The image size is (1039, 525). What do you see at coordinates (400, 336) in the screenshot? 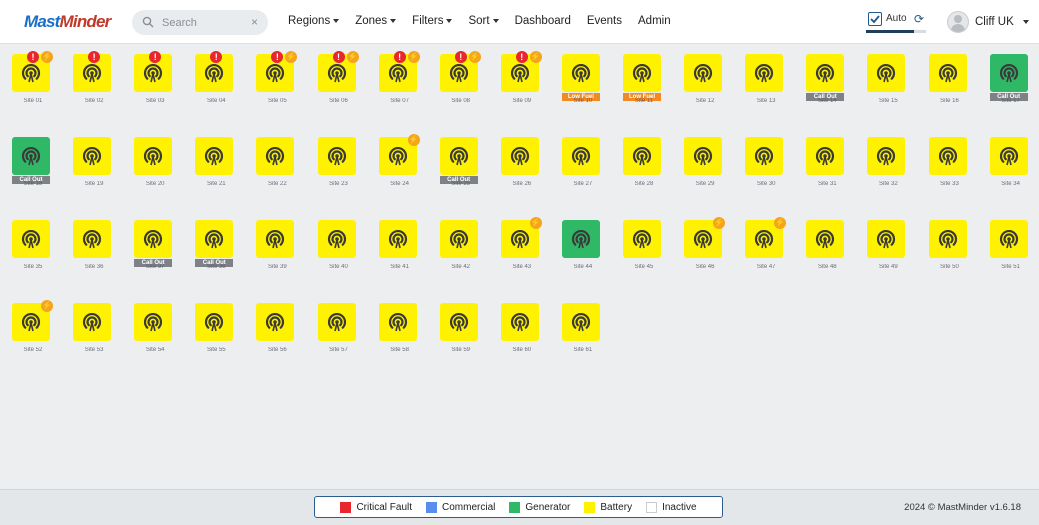
I see `site-tile: Site 58` at bounding box center [400, 336].